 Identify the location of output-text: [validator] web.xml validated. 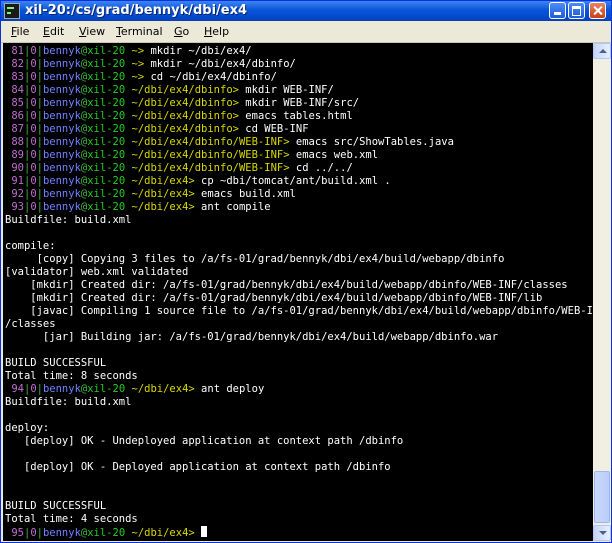
(97, 272).